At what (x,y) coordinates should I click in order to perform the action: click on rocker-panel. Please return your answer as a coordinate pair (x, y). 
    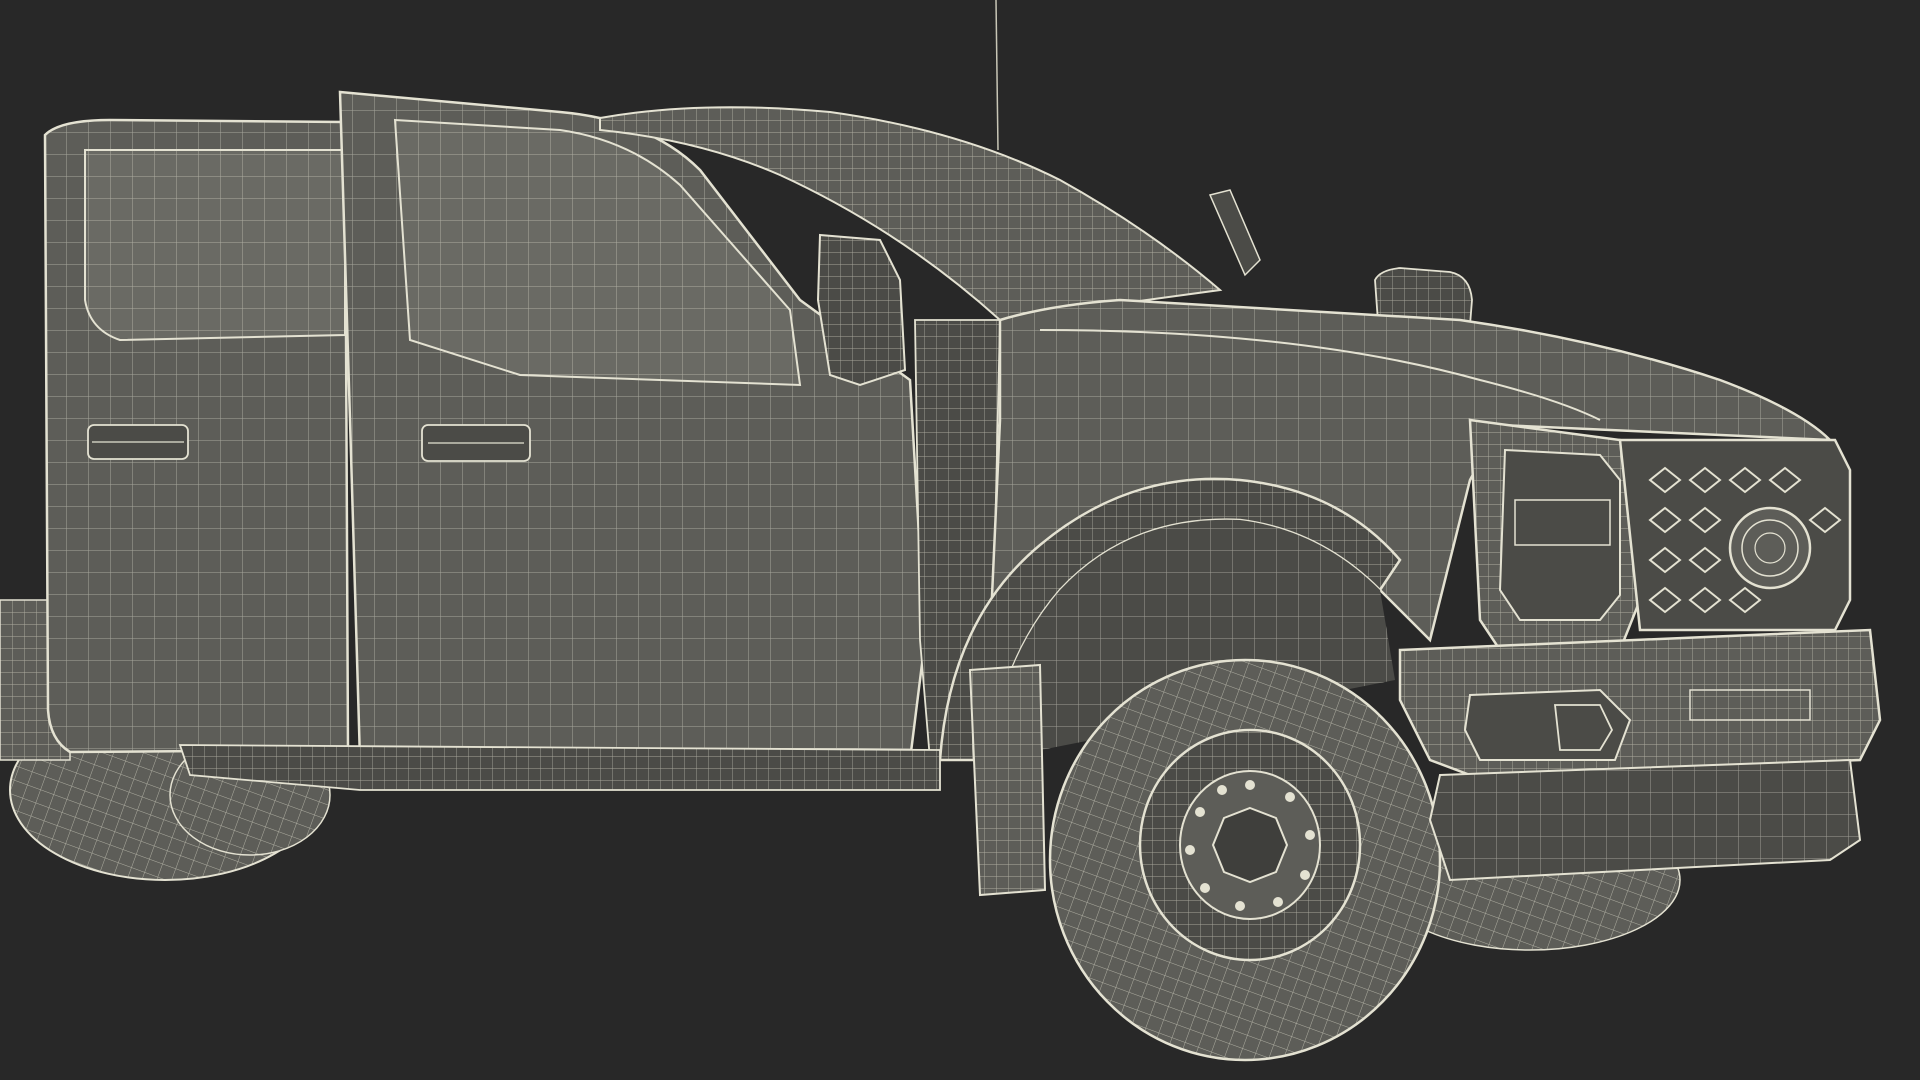
    Looking at the image, I should click on (559, 767).